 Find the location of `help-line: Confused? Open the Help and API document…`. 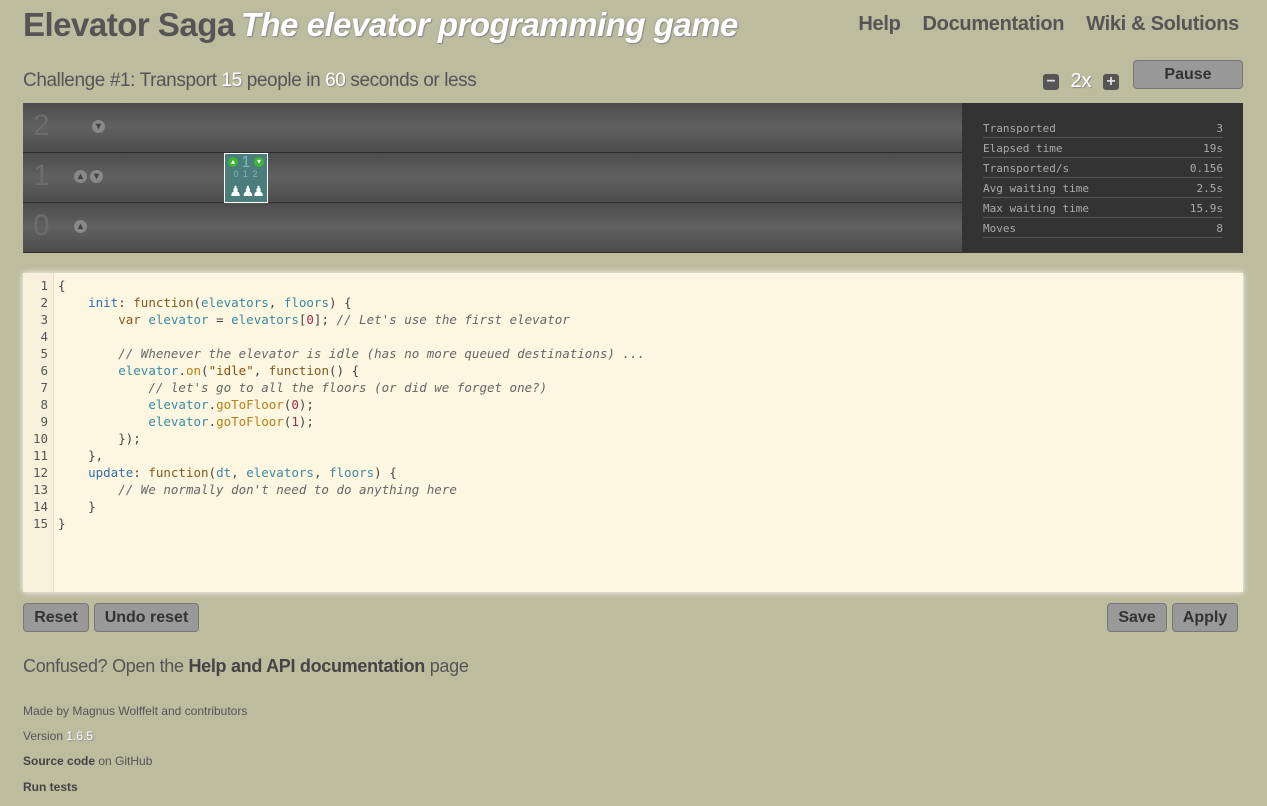

help-line: Confused? Open the Help and API document… is located at coordinates (246, 666).